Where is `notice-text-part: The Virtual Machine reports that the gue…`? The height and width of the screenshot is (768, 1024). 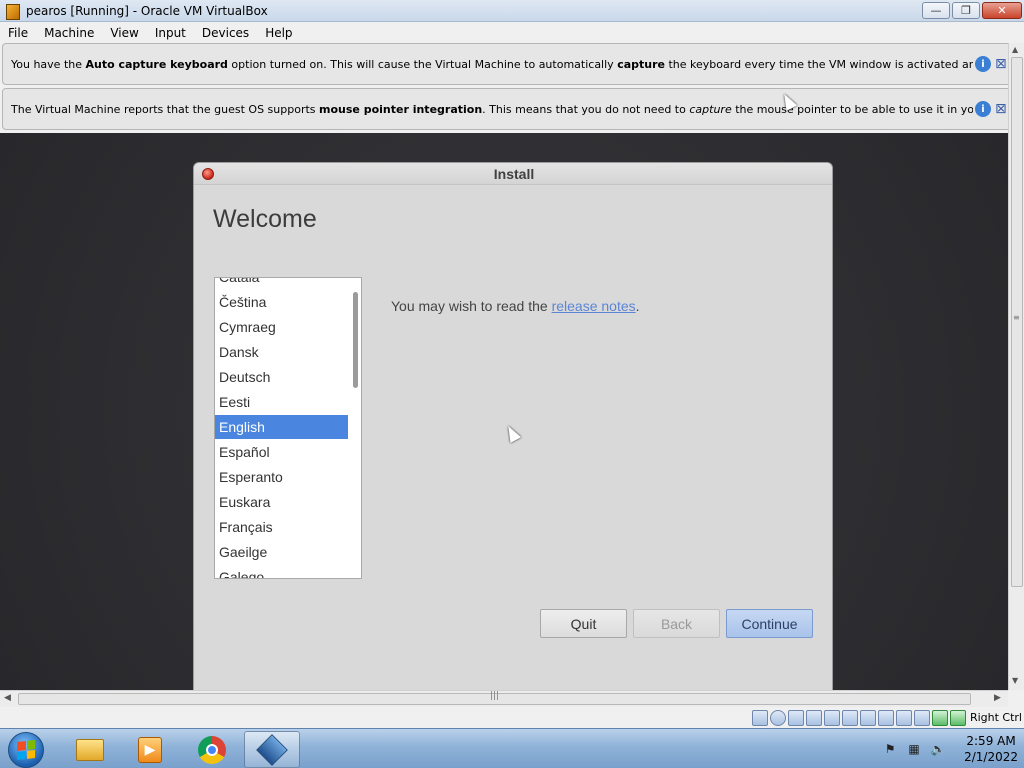 notice-text-part: The Virtual Machine reports that the gue… is located at coordinates (165, 109).